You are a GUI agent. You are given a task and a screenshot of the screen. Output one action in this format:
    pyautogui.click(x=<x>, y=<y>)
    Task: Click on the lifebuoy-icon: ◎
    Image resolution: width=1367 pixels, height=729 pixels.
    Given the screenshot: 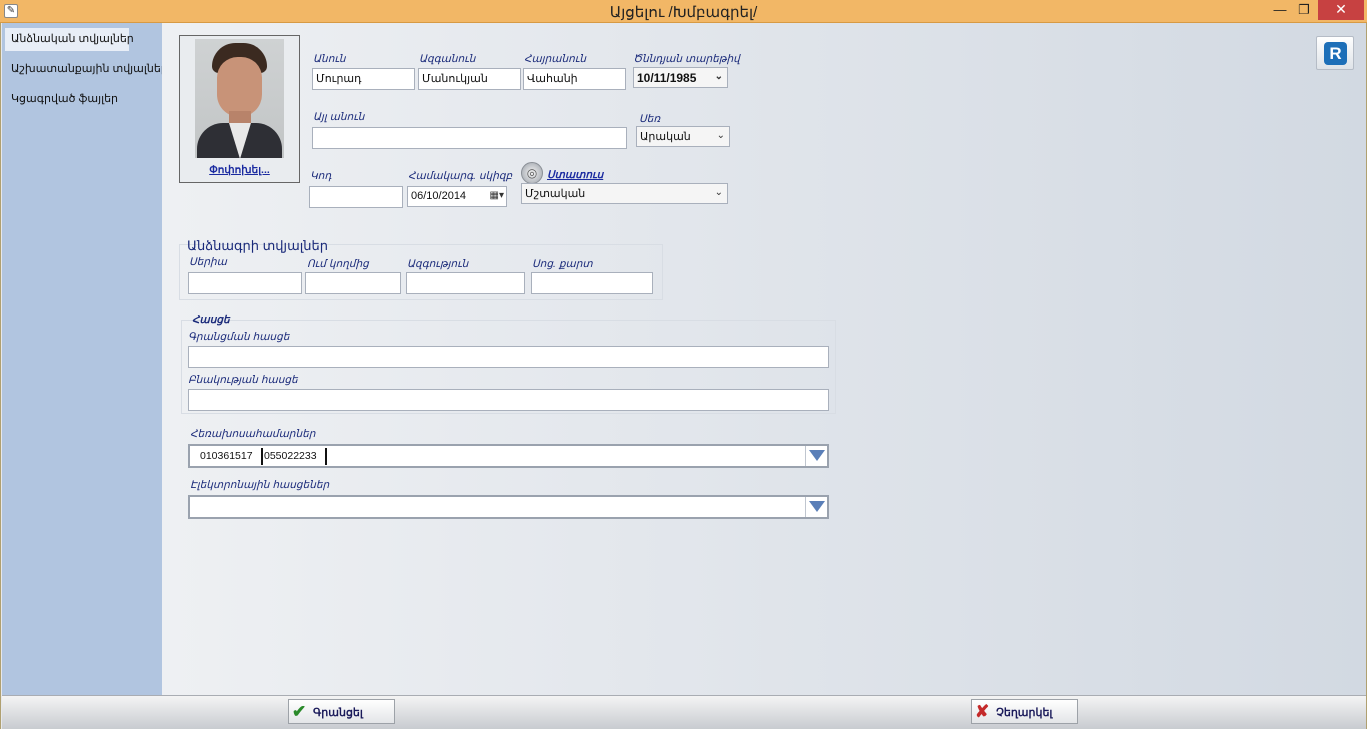 What is the action you would take?
    pyautogui.click(x=532, y=173)
    